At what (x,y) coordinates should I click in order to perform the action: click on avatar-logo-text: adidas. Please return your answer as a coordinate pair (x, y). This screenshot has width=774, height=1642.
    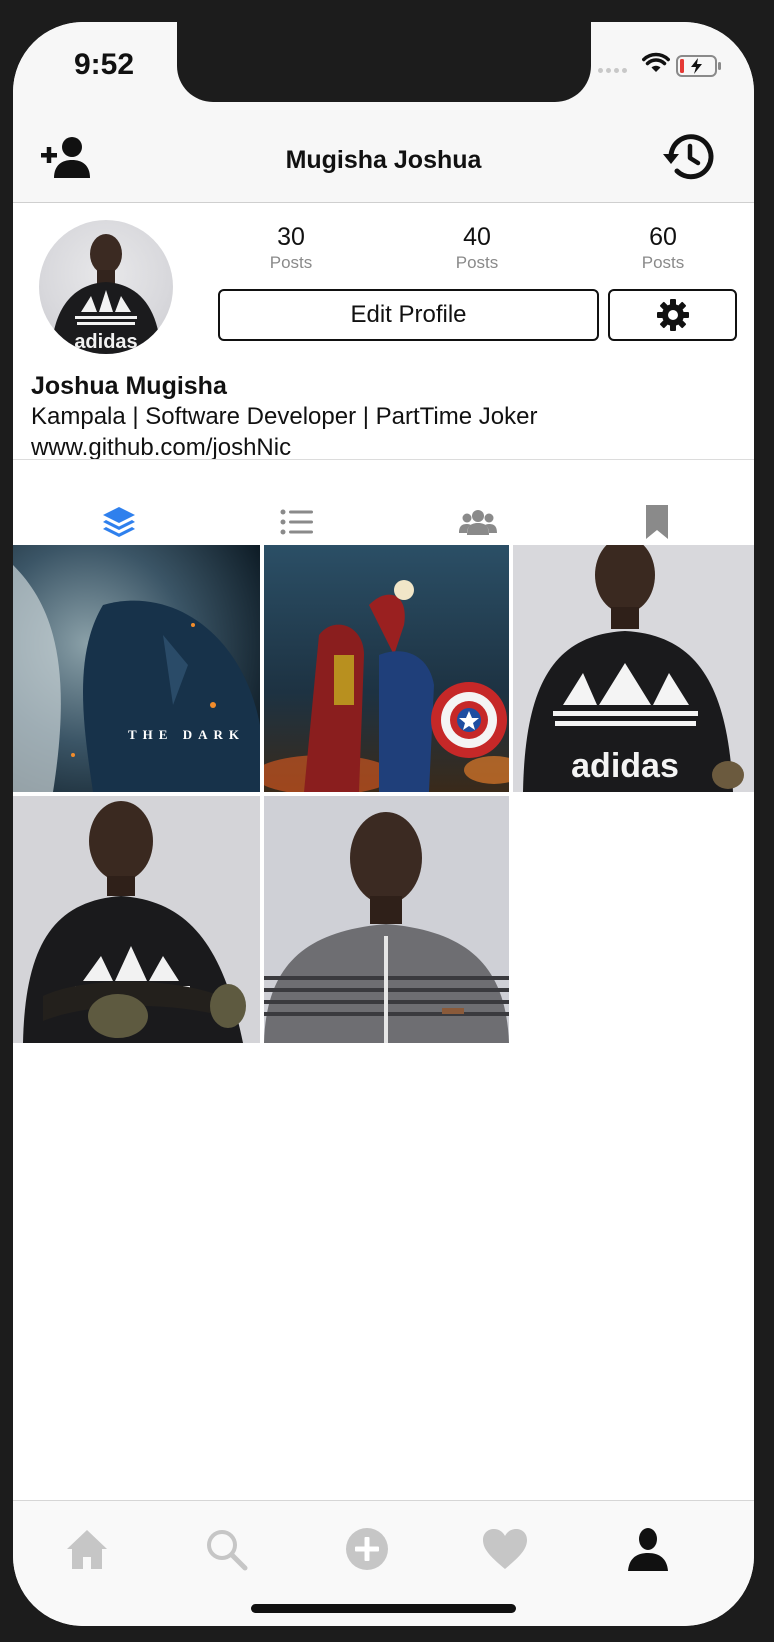
    Looking at the image, I should click on (105, 342).